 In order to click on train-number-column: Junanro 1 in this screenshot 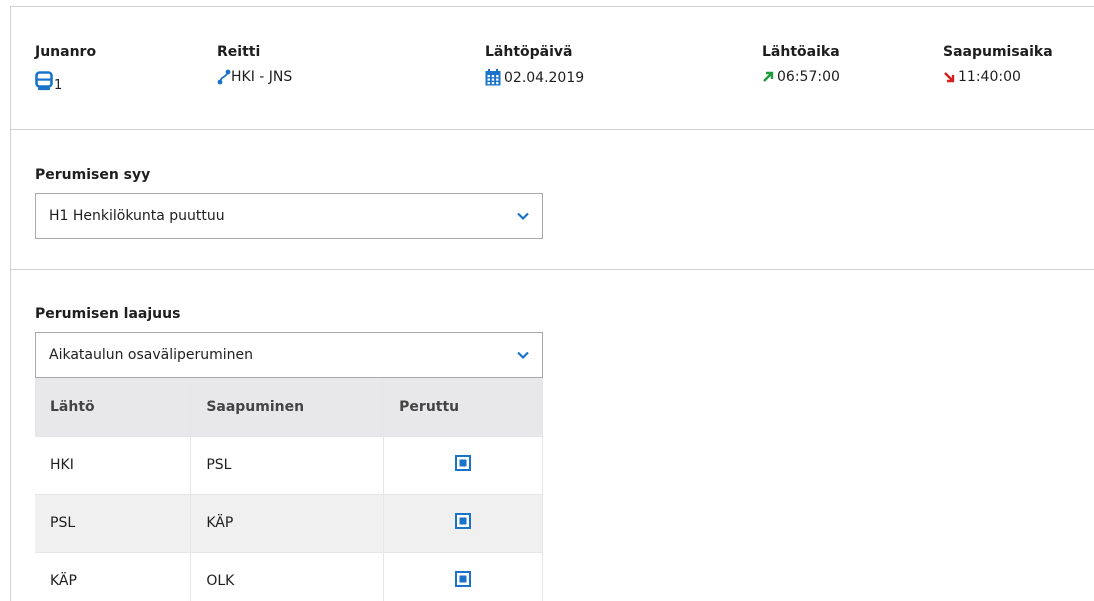, I will do `click(65, 68)`.